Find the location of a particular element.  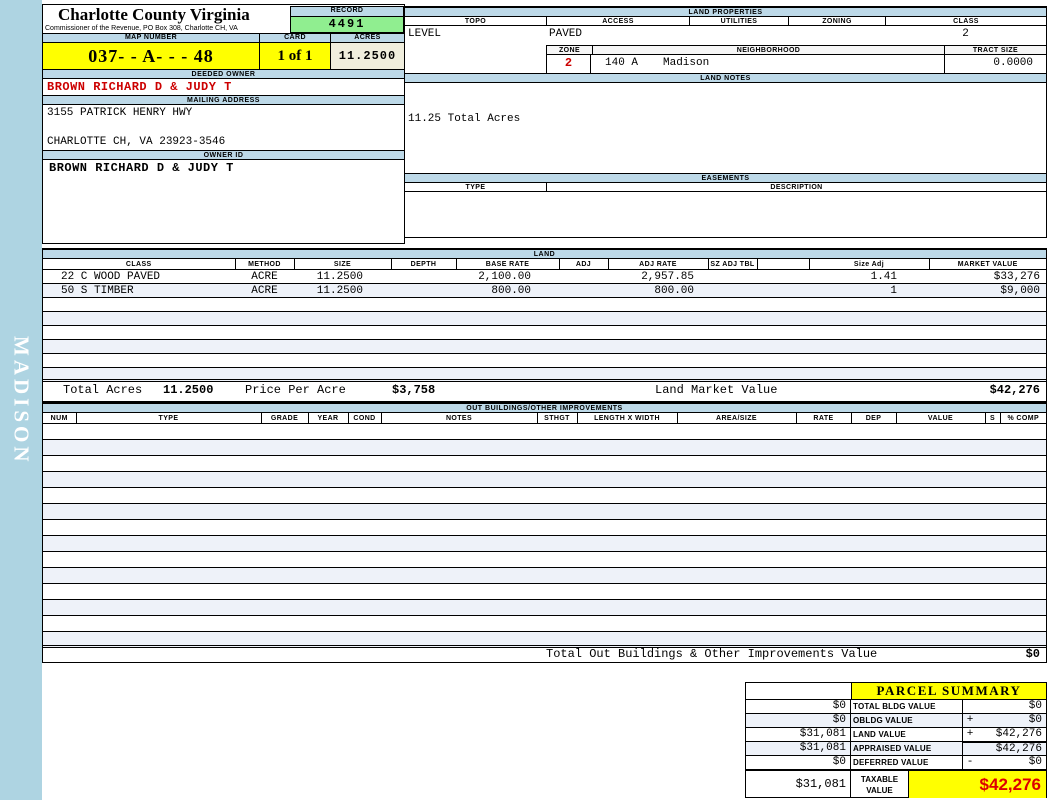

neighborhood-name: Madison is located at coordinates (686, 63).